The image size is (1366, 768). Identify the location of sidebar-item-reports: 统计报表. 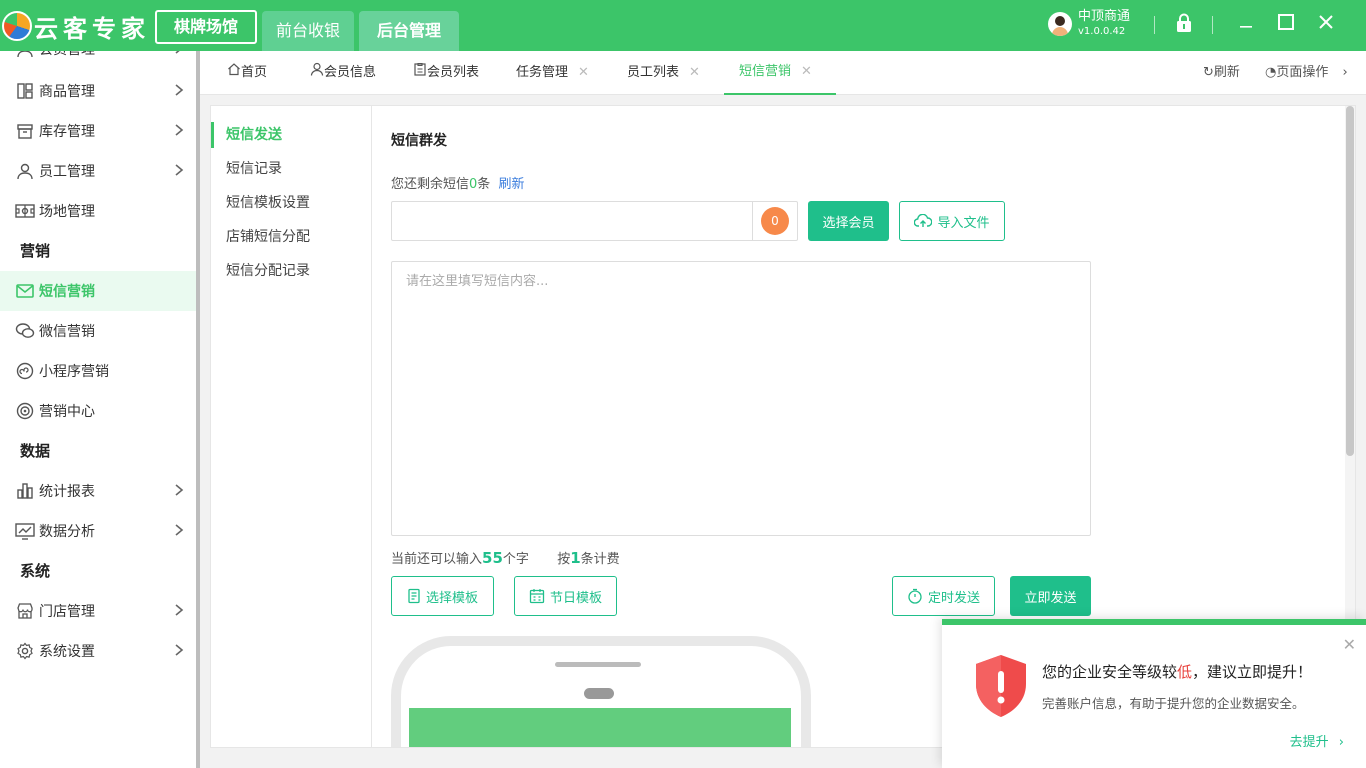
(98, 491).